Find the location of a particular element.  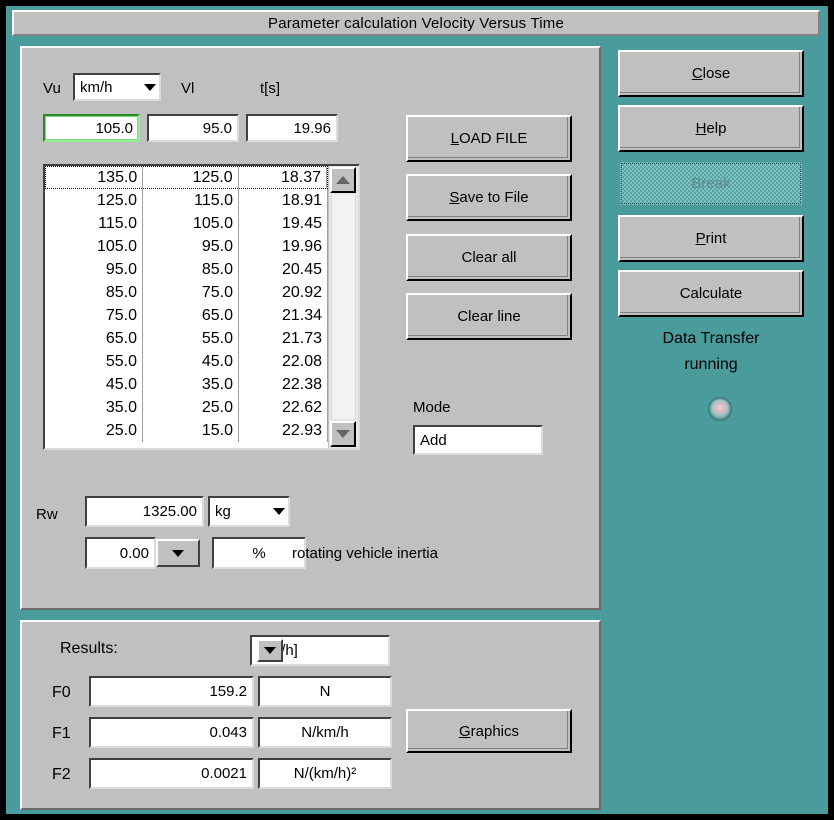

clear-all-button: Clear all is located at coordinates (489, 257).